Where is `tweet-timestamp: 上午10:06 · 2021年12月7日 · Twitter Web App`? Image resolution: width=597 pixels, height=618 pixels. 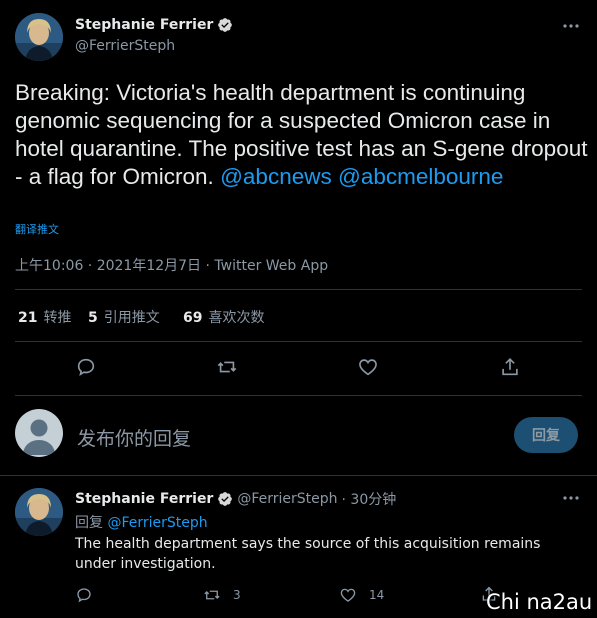
tweet-timestamp: 上午10:06 · 2021年12月7日 · Twitter Web App is located at coordinates (171, 265).